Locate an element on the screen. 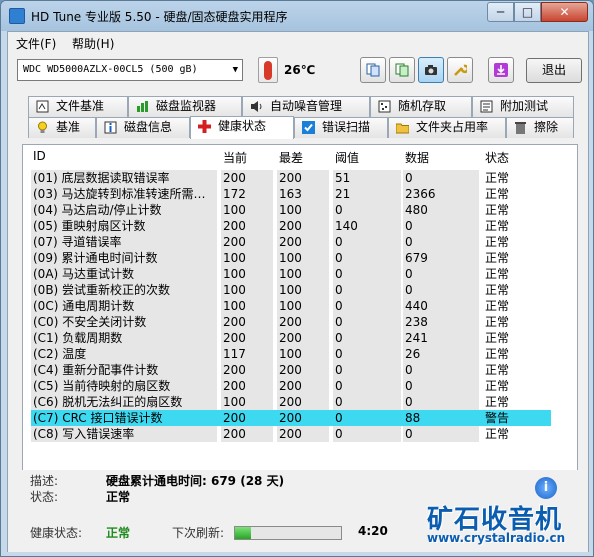  cell-id: (09) 累计通电时间计数 is located at coordinates (124, 258).